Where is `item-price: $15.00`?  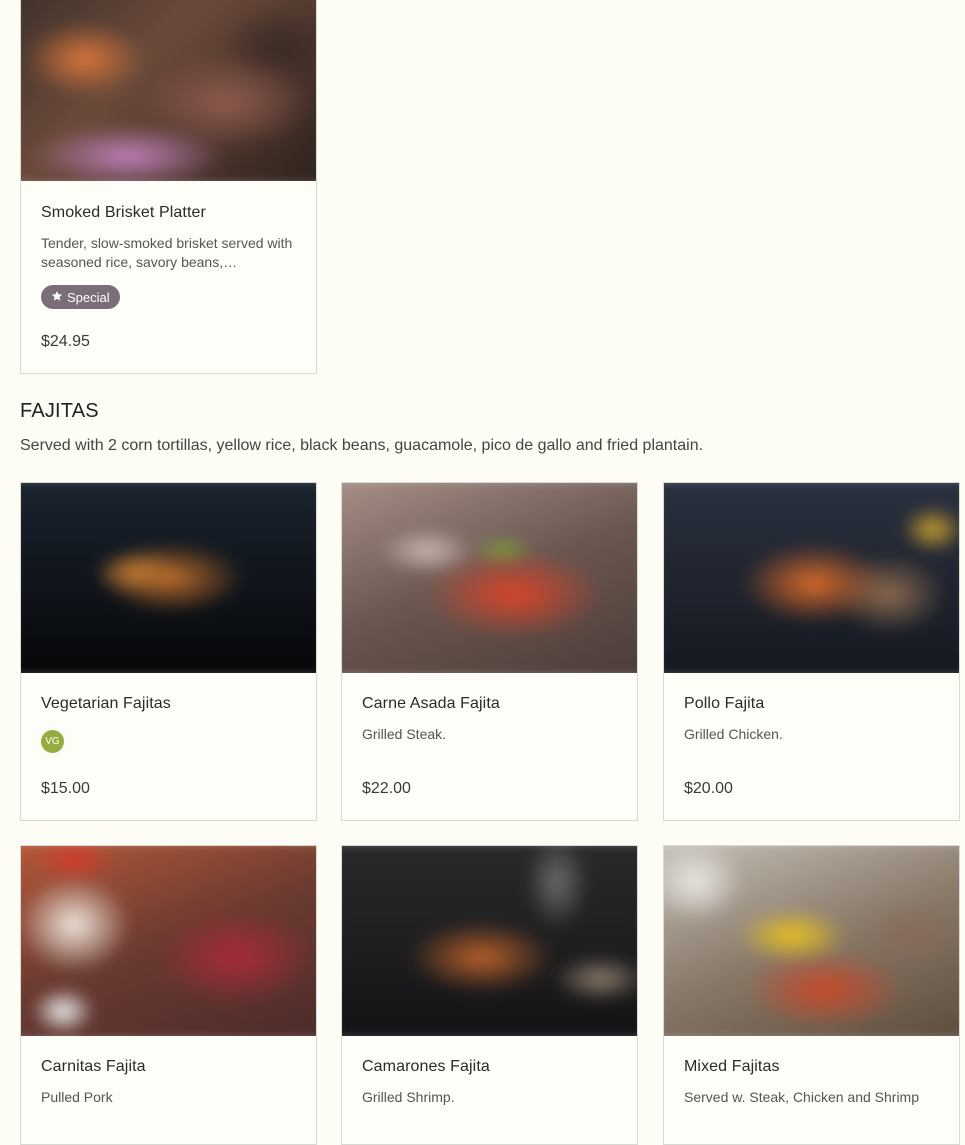 item-price: $15.00 is located at coordinates (65, 788).